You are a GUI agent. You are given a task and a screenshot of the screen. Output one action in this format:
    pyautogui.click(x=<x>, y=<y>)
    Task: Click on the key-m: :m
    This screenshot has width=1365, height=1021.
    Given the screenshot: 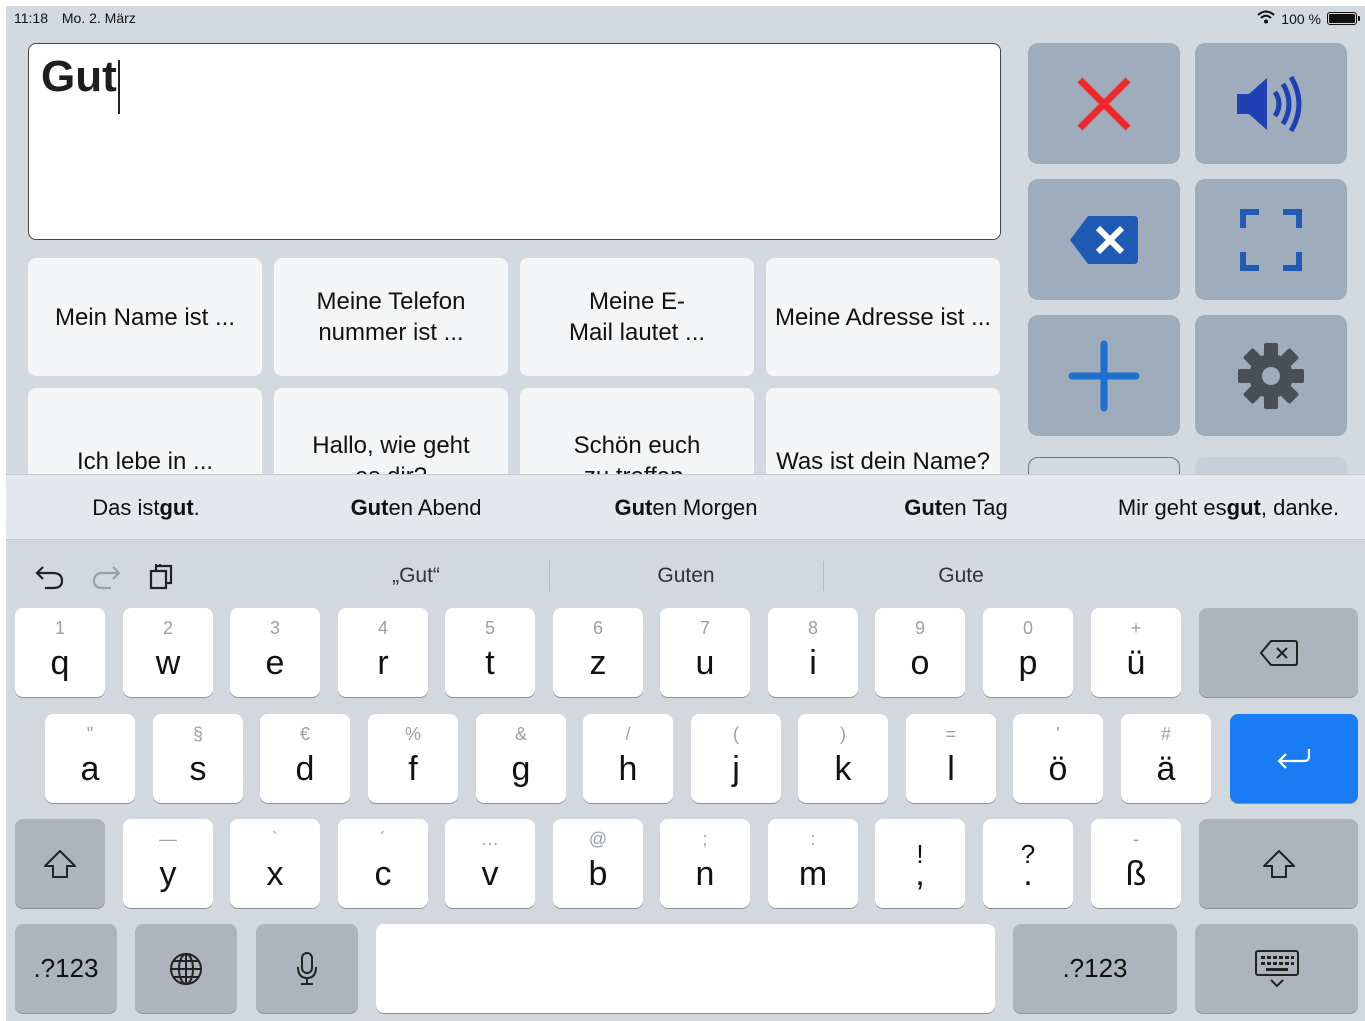 What is the action you would take?
    pyautogui.click(x=813, y=863)
    